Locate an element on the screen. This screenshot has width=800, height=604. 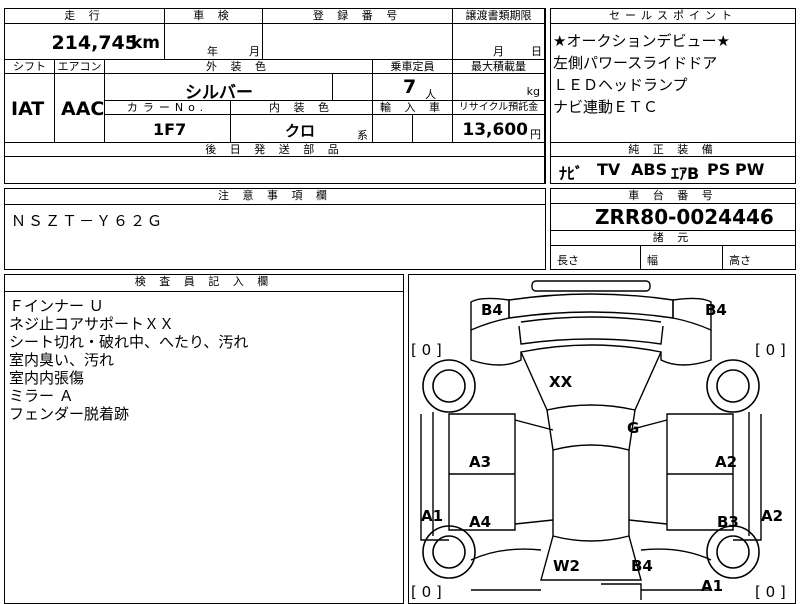
chassis-value-cell: ZRR80-0024446 is located at coordinates (673, 217).